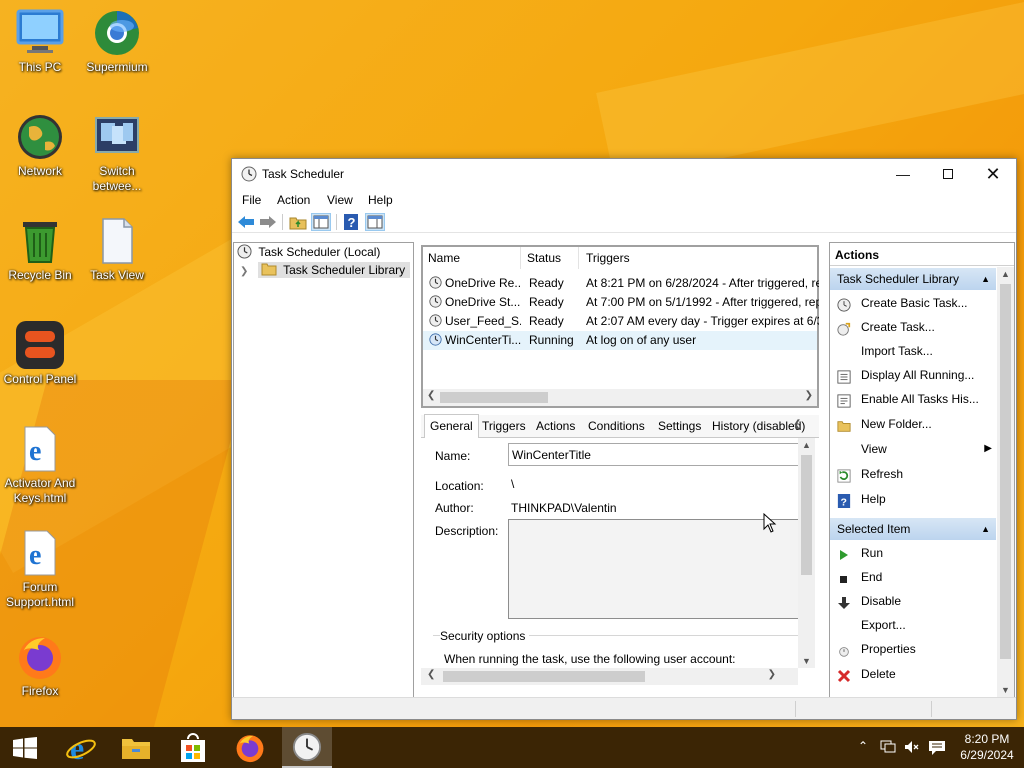  I want to click on action-refresh: Refresh, so click(913, 474).